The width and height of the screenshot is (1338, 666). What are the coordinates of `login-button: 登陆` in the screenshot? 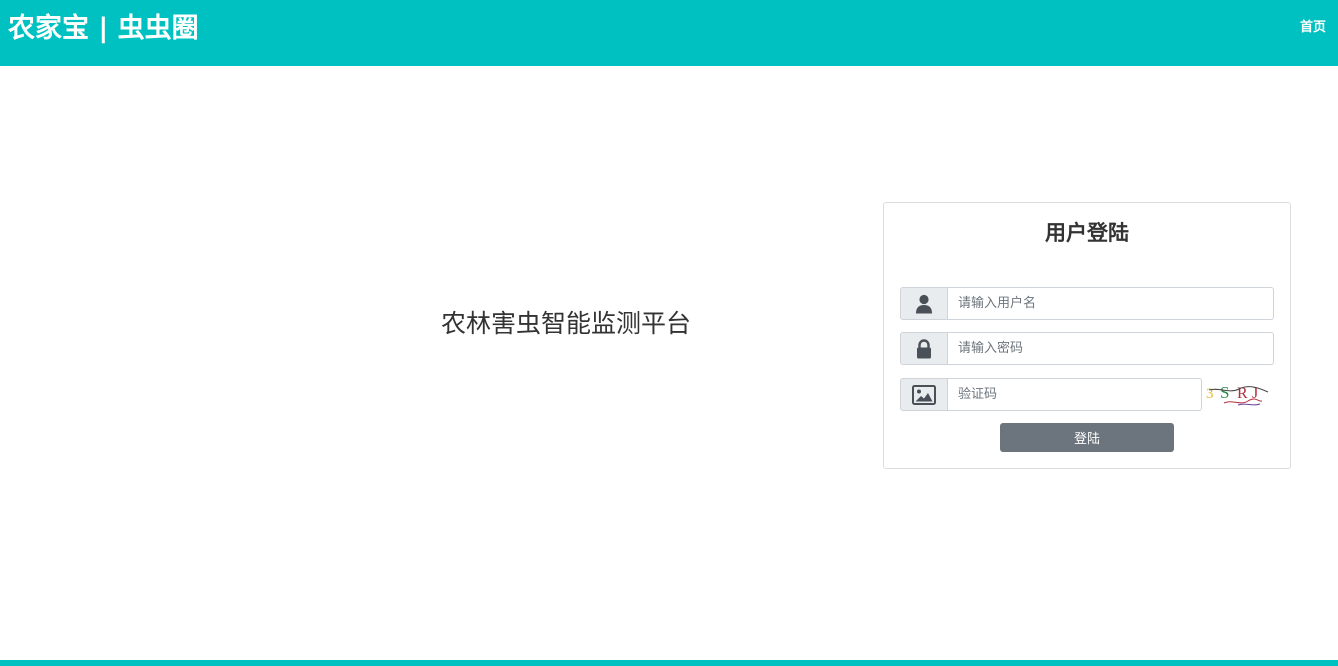 It's located at (1087, 437).